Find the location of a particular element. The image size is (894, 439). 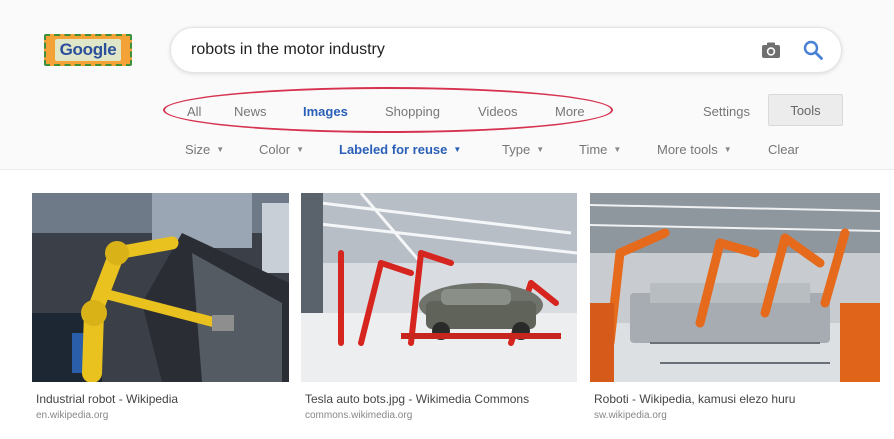

filter-color-label: Color is located at coordinates (275, 149).